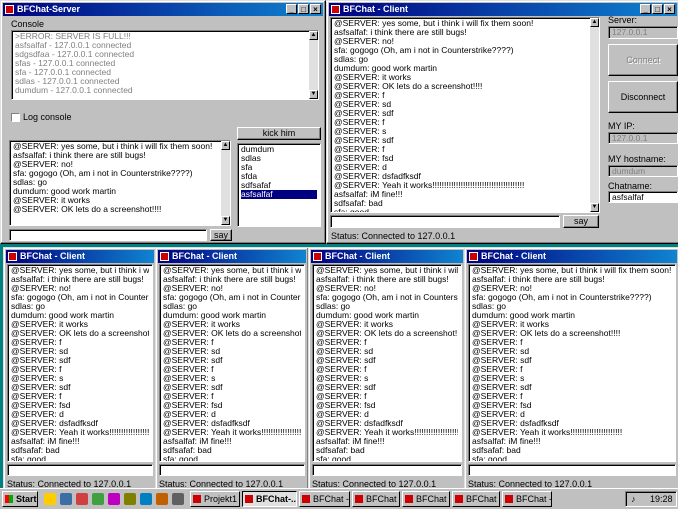  I want to click on user-list: dumdum sdlas sfa sfda sdfsafaf asfsalfaf, so click(279, 185).